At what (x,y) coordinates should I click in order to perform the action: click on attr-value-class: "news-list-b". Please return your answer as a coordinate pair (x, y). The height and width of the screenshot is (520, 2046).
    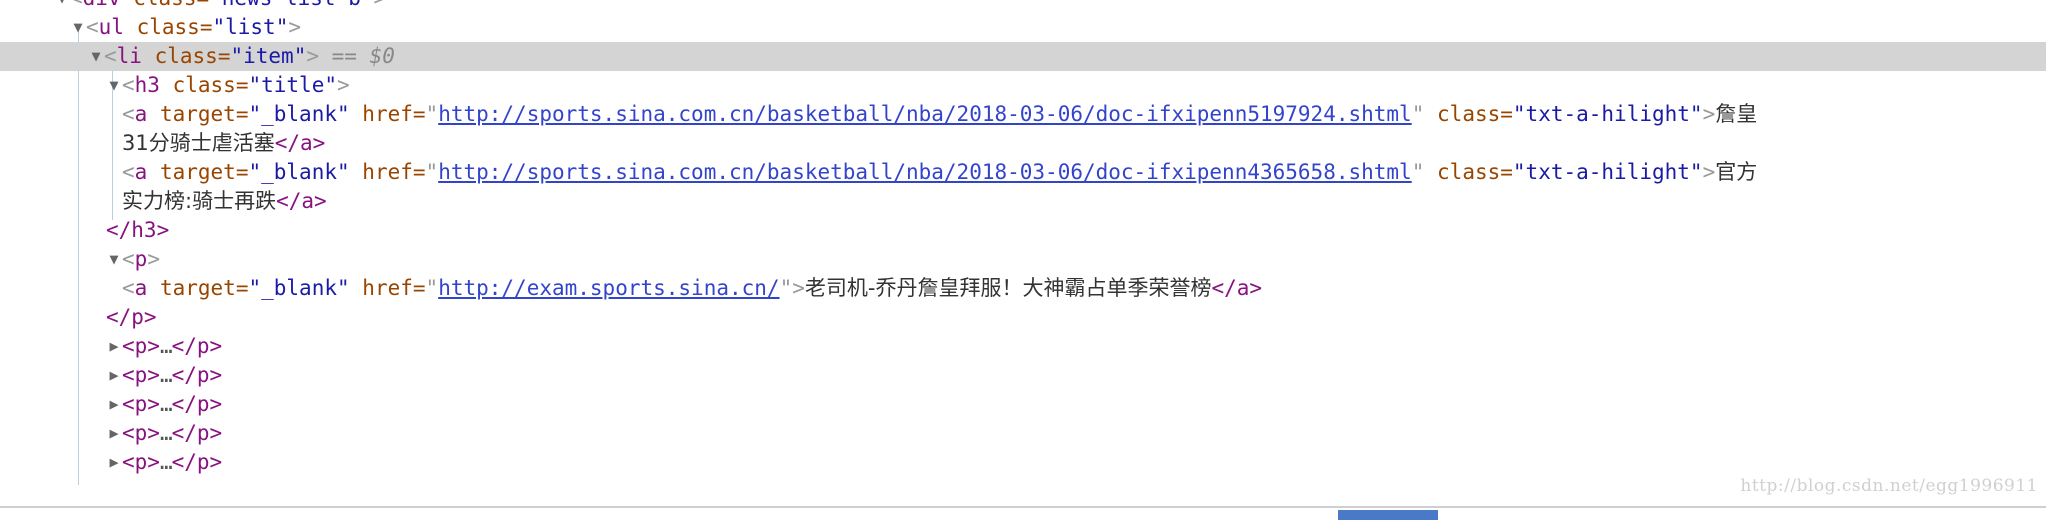
    Looking at the image, I should click on (291, 5).